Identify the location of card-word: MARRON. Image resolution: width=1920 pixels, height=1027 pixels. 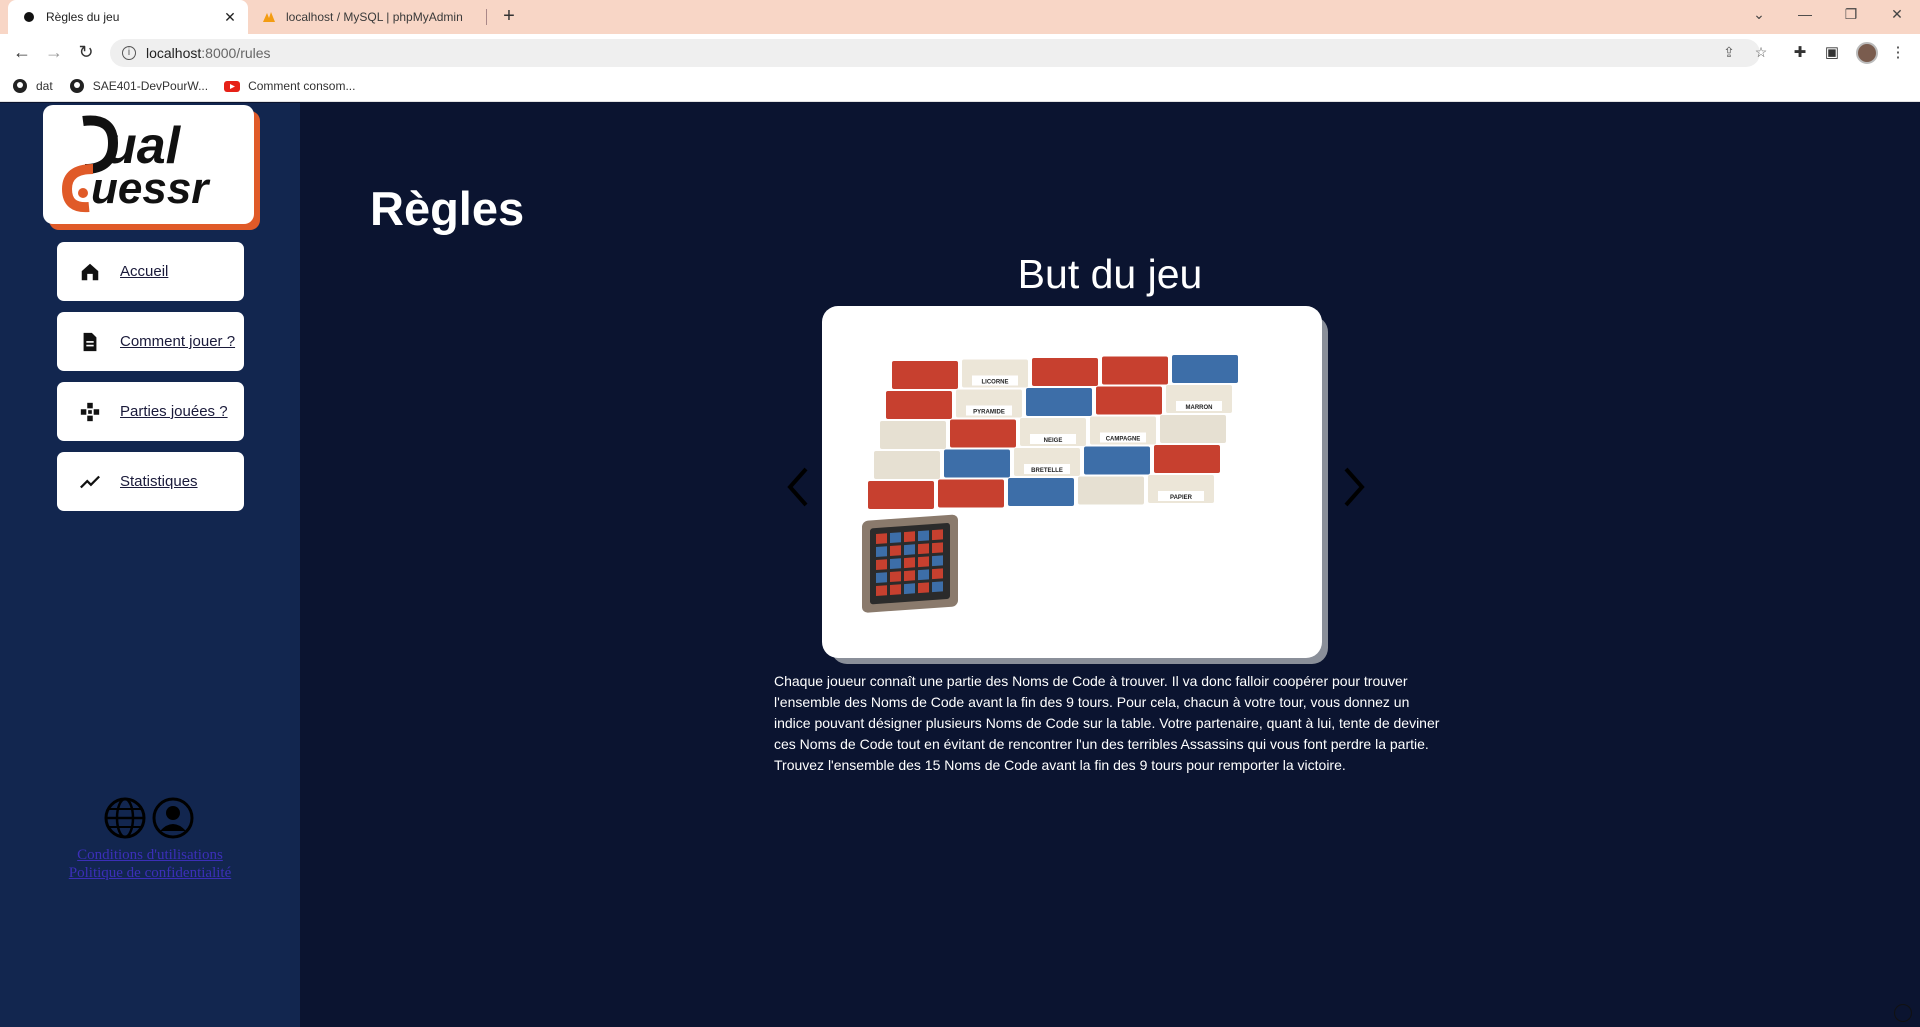
(1199, 408).